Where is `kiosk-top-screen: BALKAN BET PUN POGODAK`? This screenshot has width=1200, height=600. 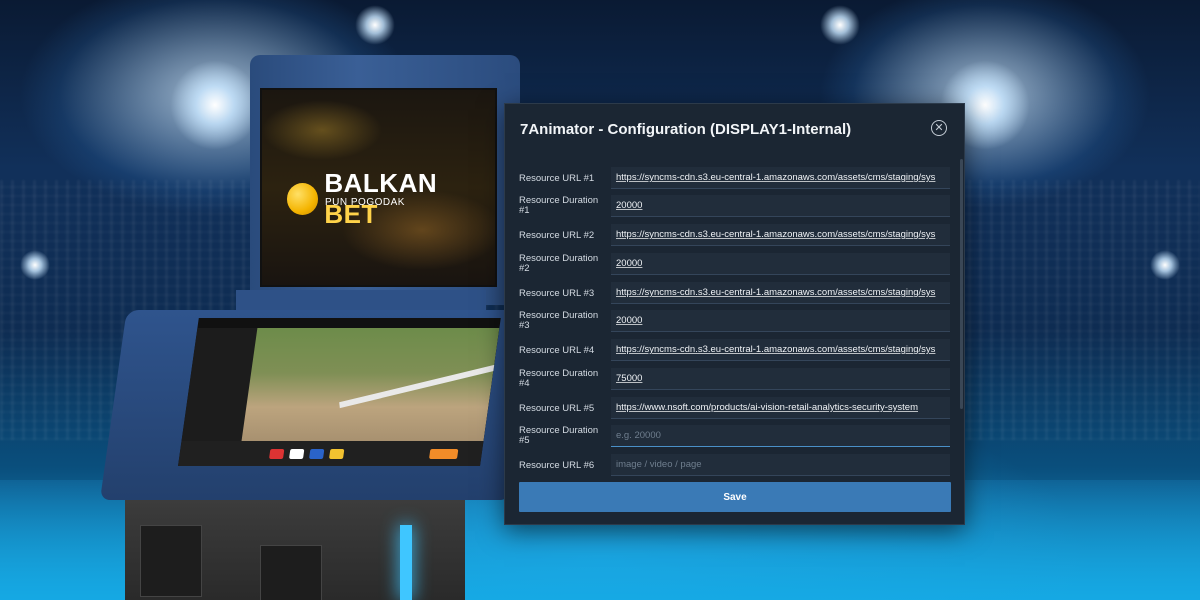
kiosk-top-screen: BALKAN BET PUN POGODAK is located at coordinates (378, 187).